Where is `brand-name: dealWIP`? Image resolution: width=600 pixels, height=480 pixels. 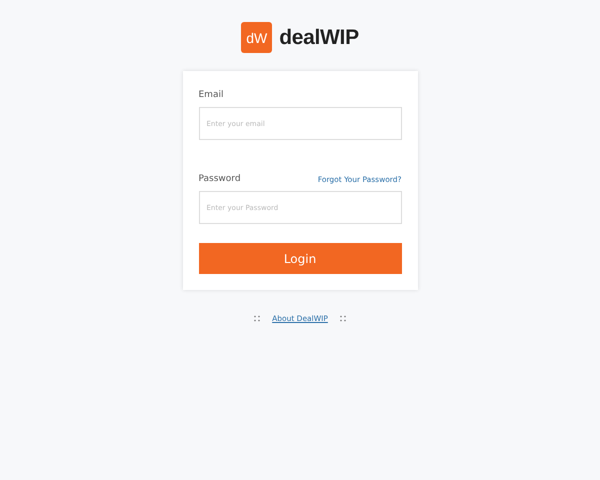
brand-name: dealWIP is located at coordinates (319, 38).